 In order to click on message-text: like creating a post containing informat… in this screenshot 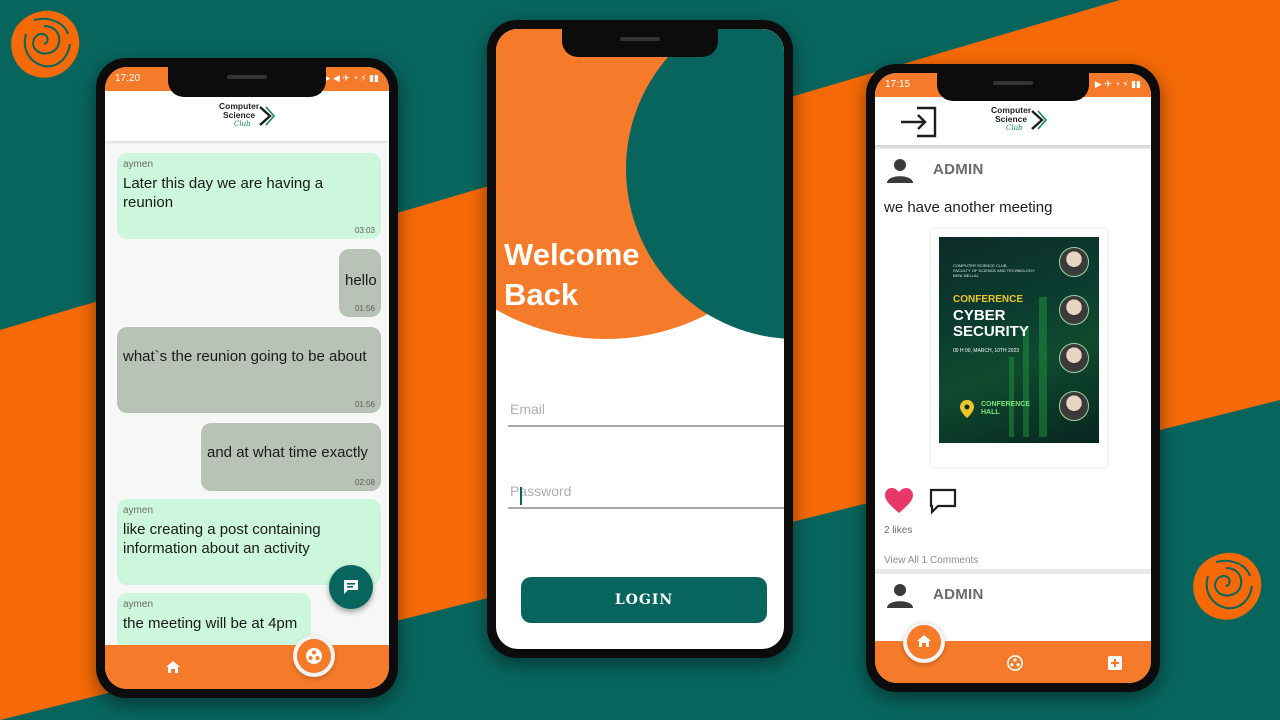, I will do `click(222, 539)`.